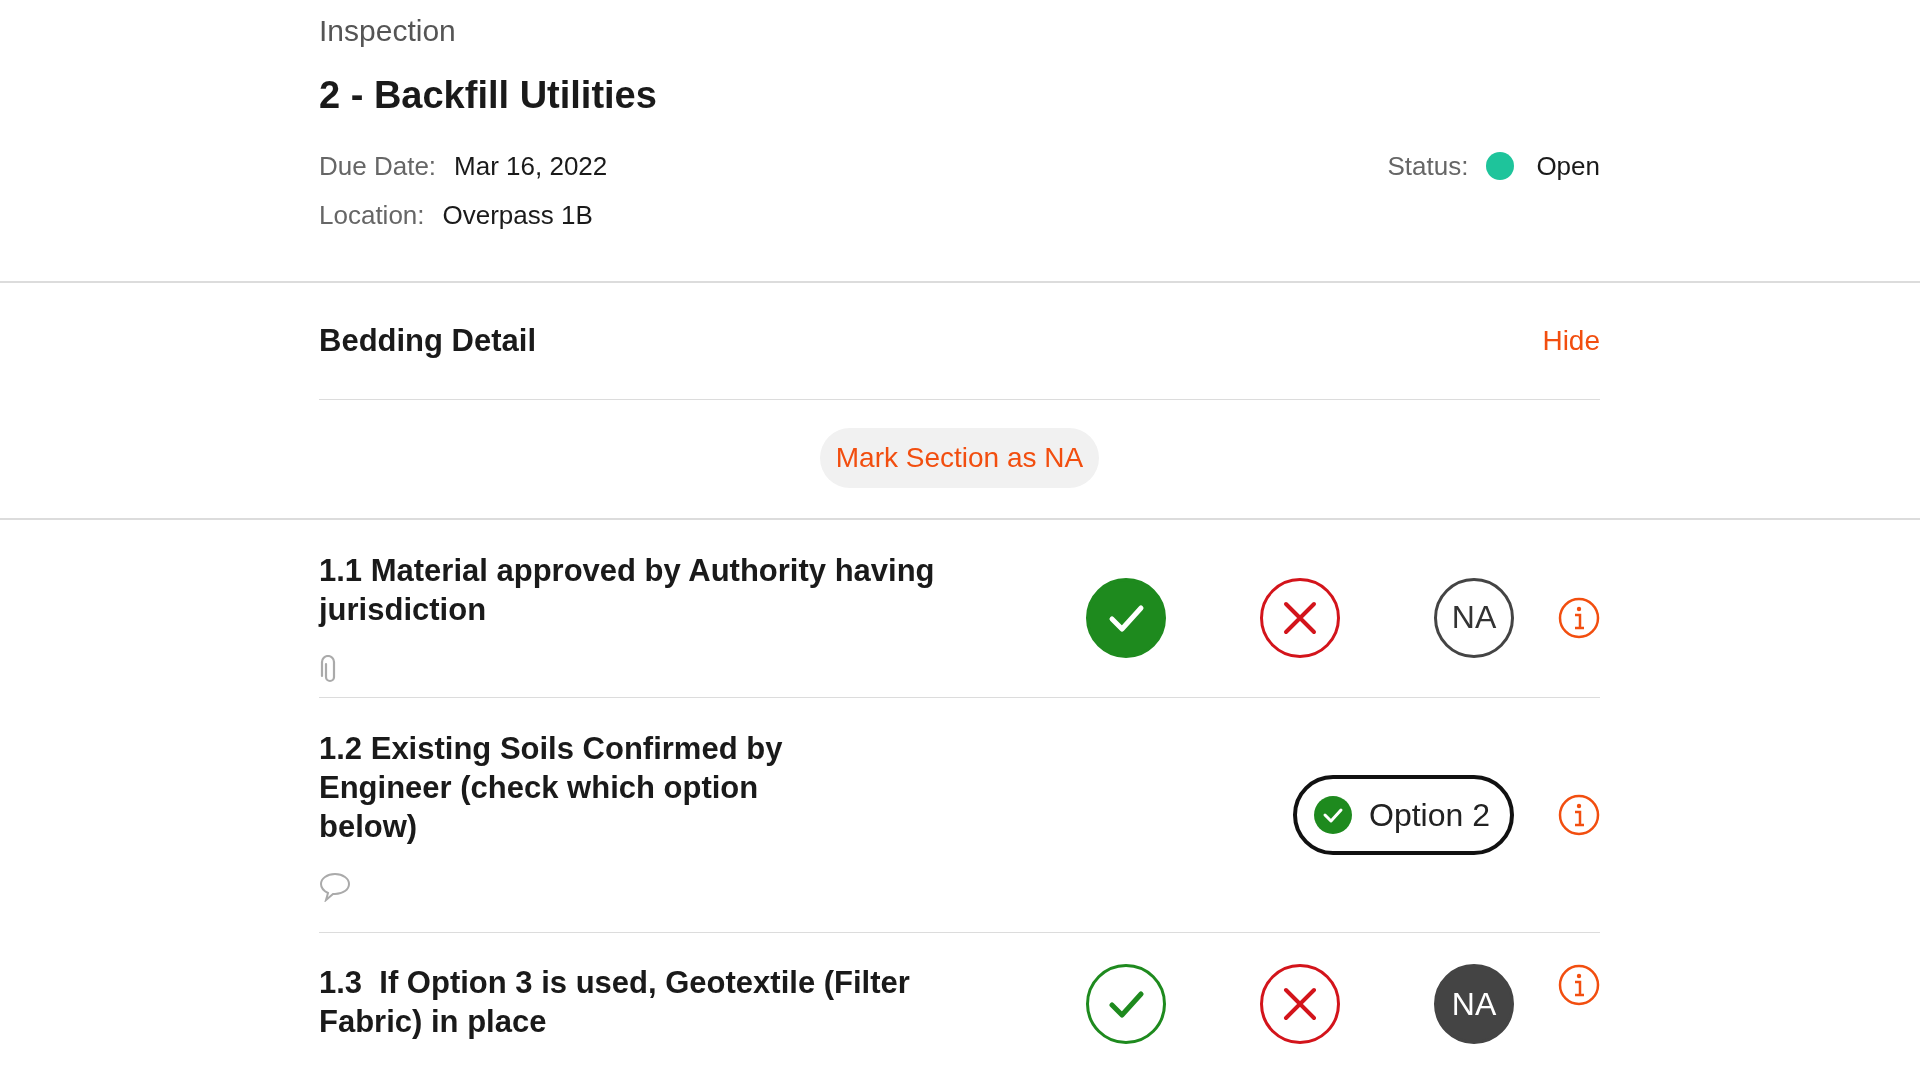 Image resolution: width=1920 pixels, height=1080 pixels. I want to click on breadcrumb: Inspection, so click(387, 30).